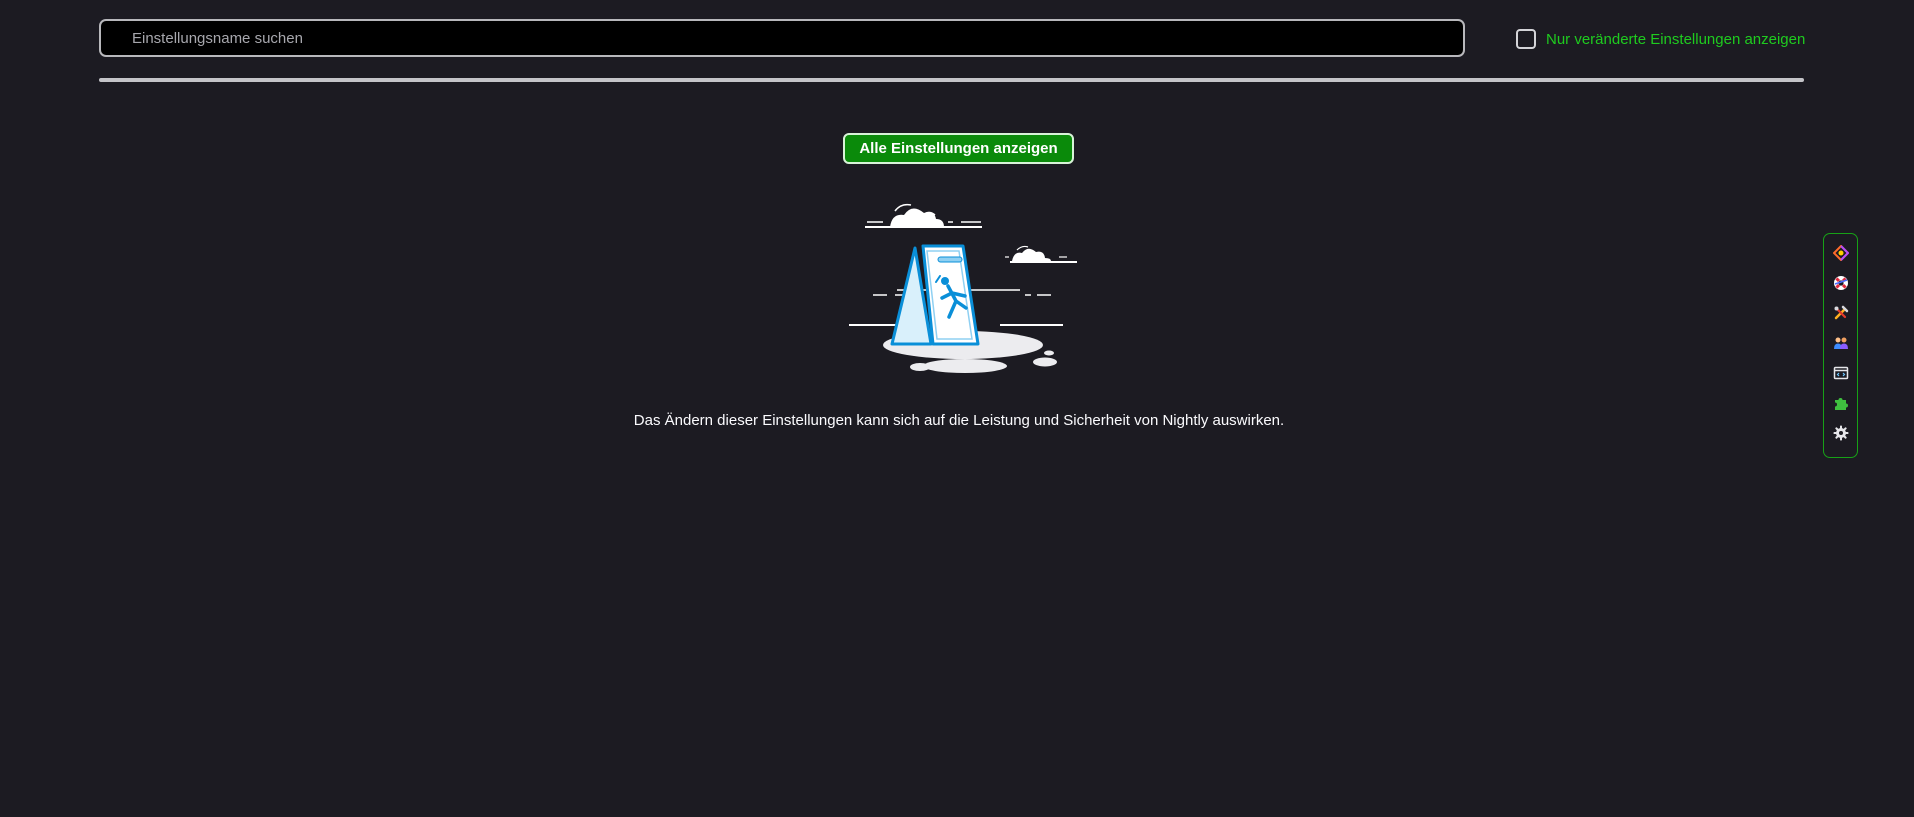 Image resolution: width=1914 pixels, height=817 pixels. I want to click on modified-only-toggle: Nur veränderte Einstellungen anzeigen, so click(1660, 39).